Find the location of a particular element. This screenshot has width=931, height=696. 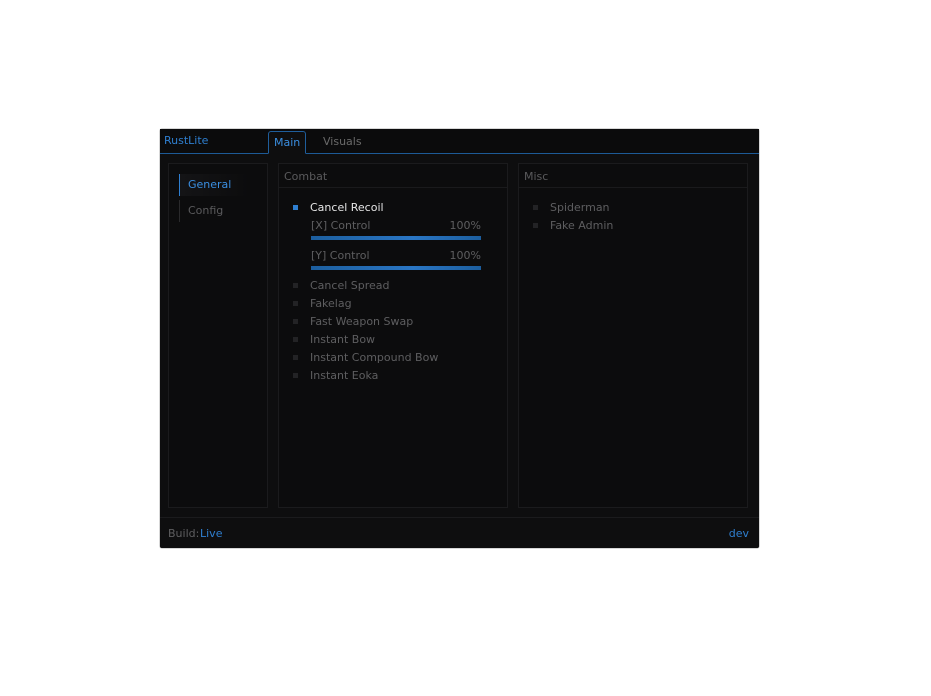

misc-panel-title: Misc is located at coordinates (536, 176).